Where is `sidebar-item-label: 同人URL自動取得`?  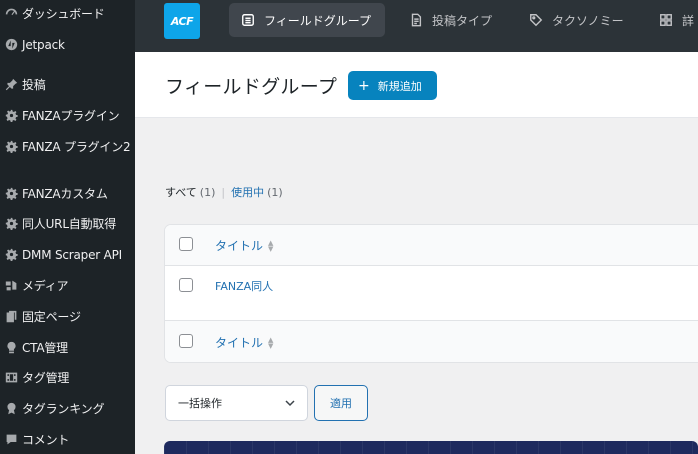 sidebar-item-label: 同人URL自動取得 is located at coordinates (69, 224).